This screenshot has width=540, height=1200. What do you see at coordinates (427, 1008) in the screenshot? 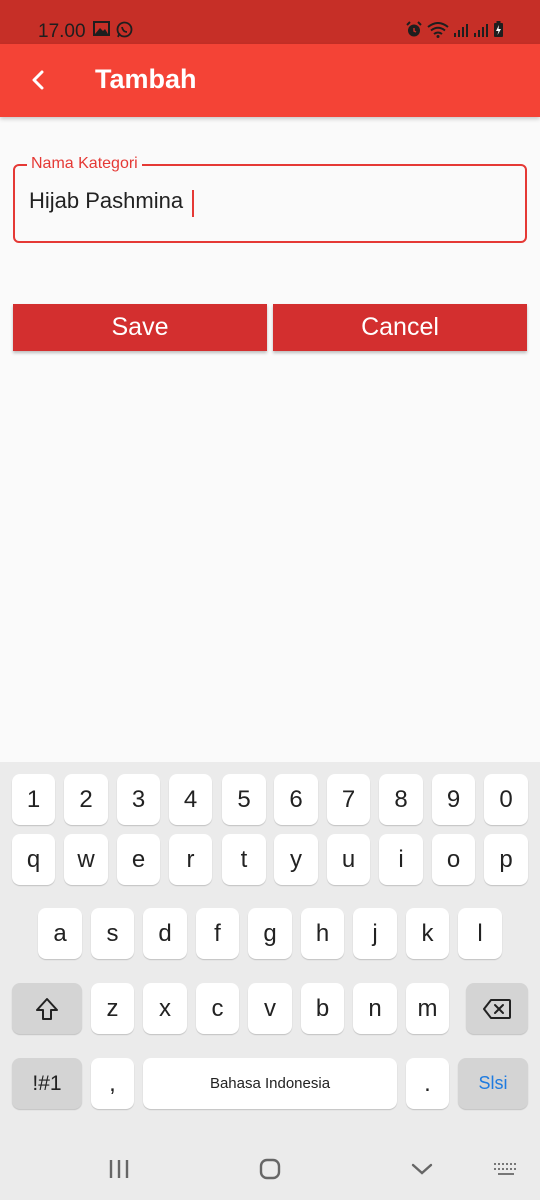
I see `key-m: m` at bounding box center [427, 1008].